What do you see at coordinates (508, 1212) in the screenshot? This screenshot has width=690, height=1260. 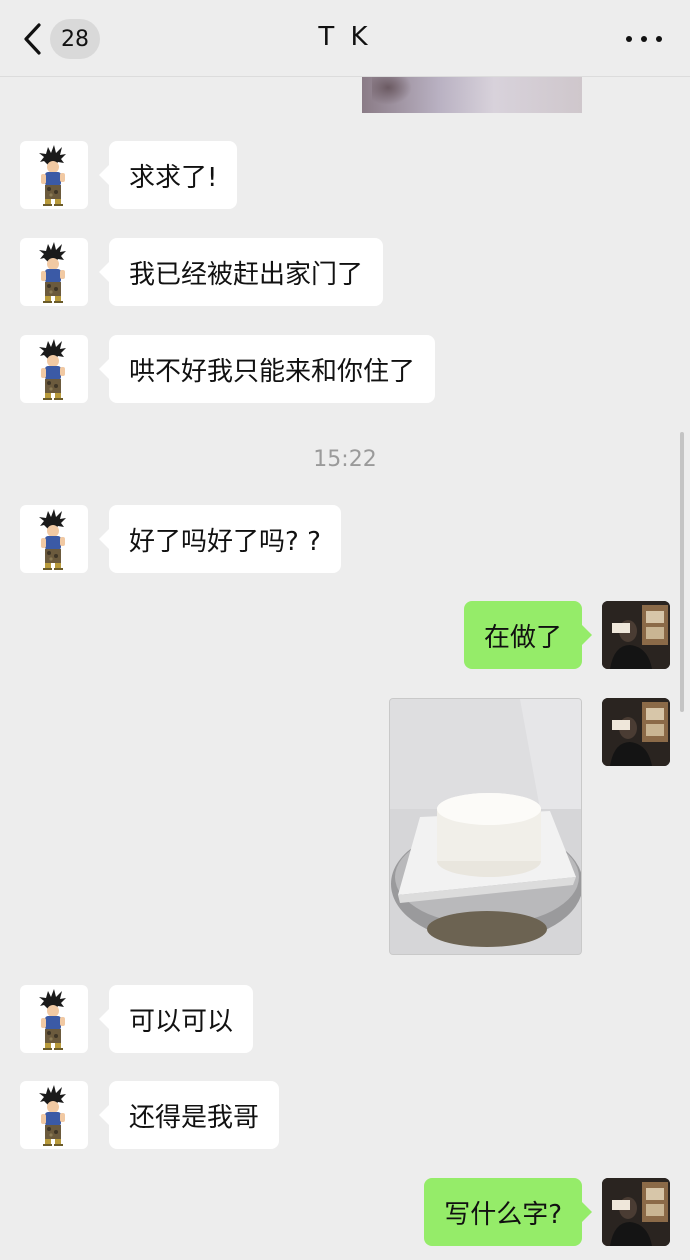 I see `message-bubble-self: 写什么字?` at bounding box center [508, 1212].